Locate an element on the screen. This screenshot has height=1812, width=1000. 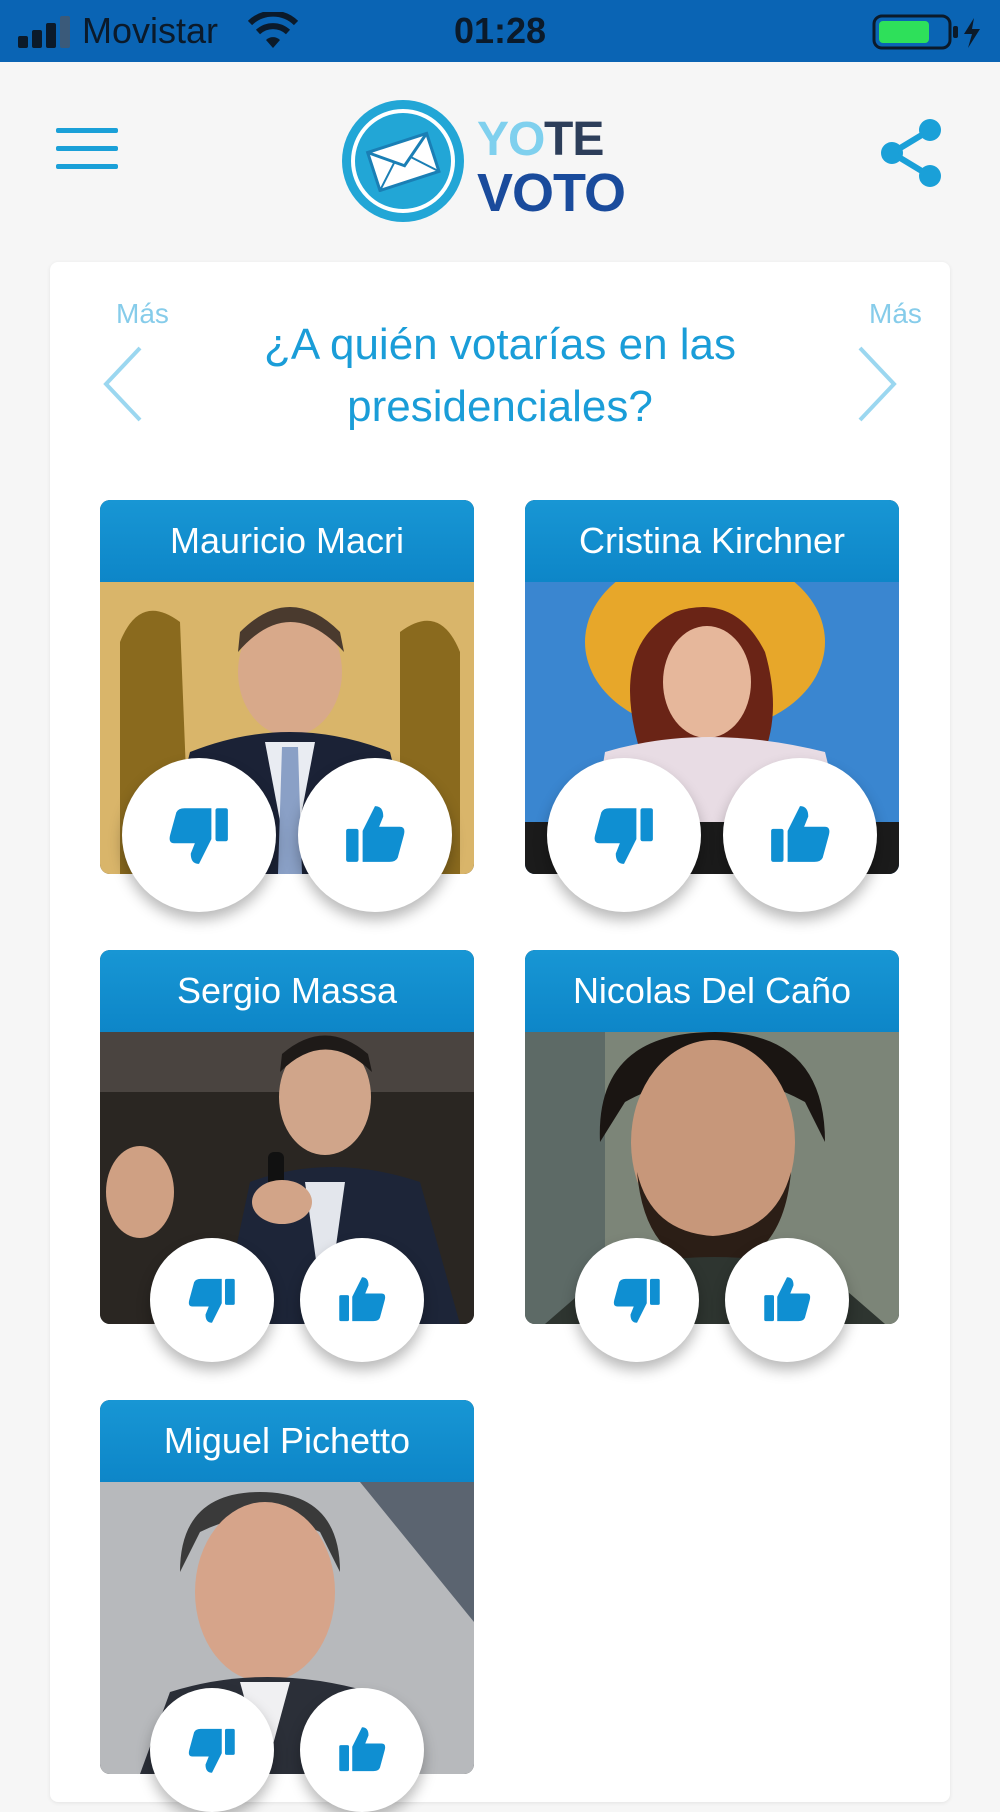
logo-word-voto: VOTO is located at coordinates (551, 193).